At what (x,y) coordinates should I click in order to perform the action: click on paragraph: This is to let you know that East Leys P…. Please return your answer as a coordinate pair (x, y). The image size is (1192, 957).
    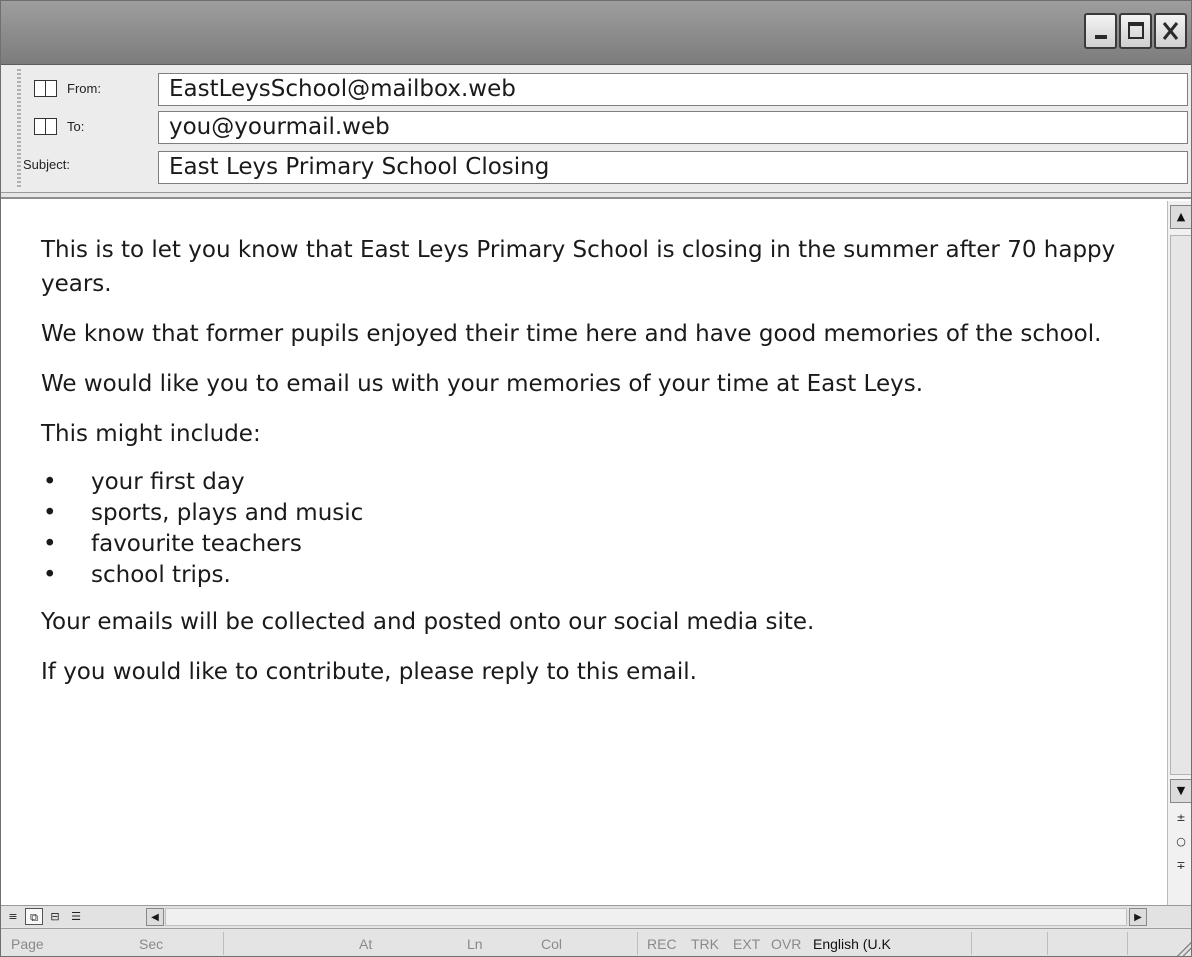
    Looking at the image, I should click on (578, 267).